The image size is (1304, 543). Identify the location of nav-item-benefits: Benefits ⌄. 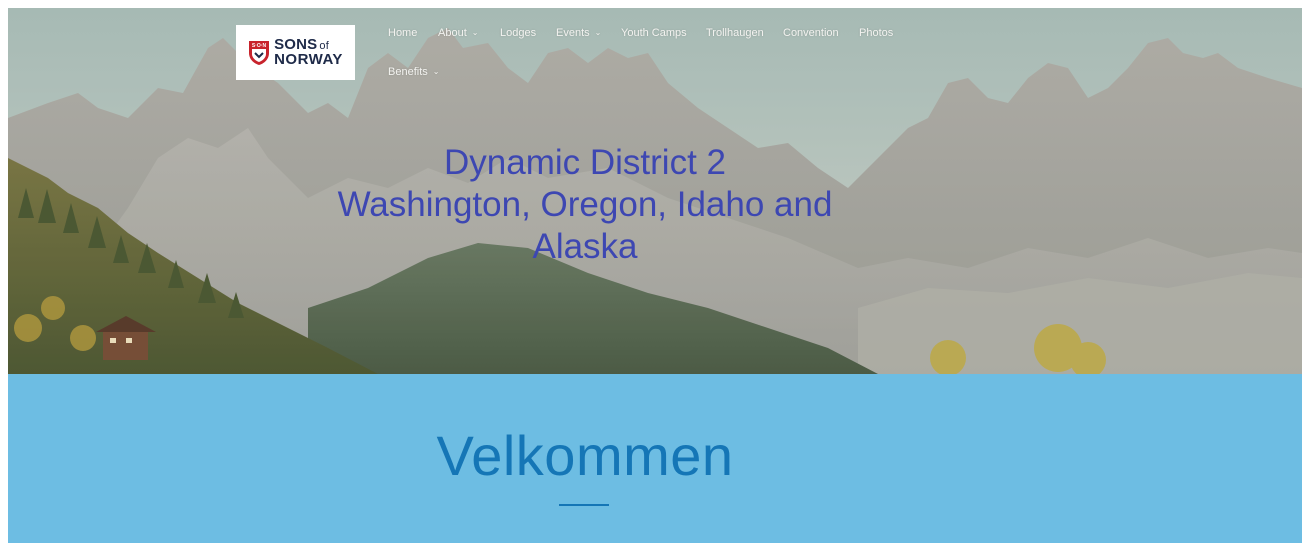
(413, 72).